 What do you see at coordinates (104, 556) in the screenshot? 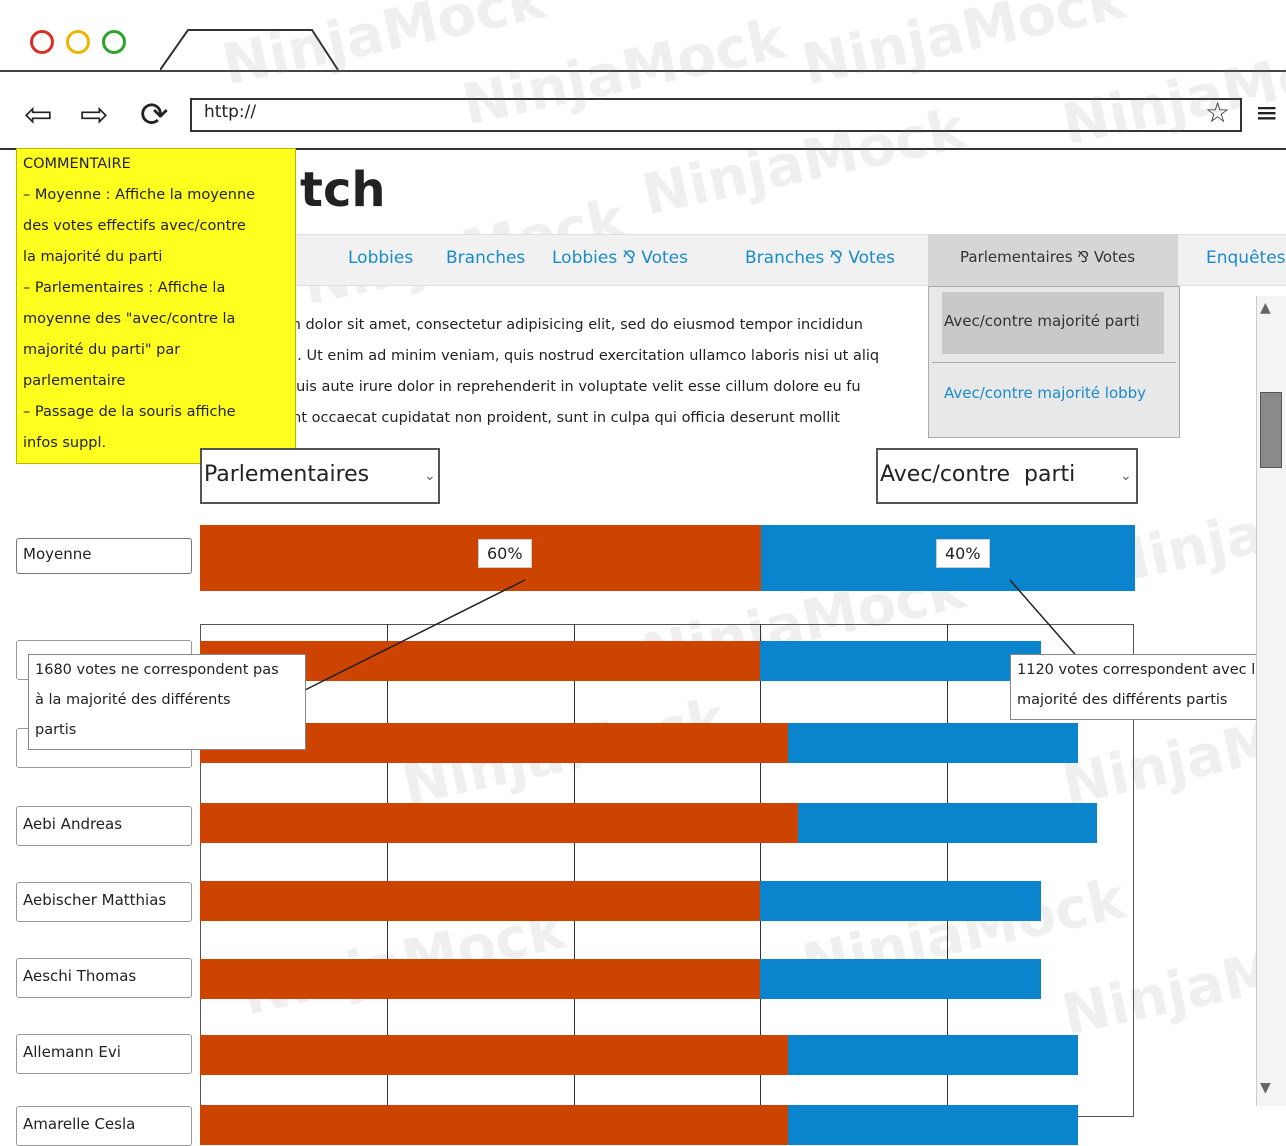
I see `average-label-box: Moyenne` at bounding box center [104, 556].